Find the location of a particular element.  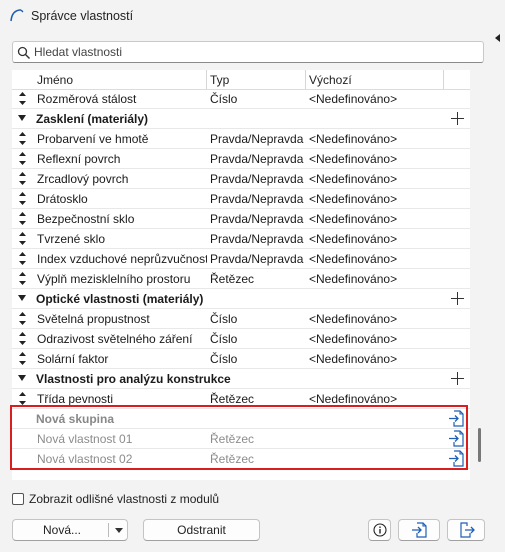

property-name: Solární faktor is located at coordinates (73, 359).